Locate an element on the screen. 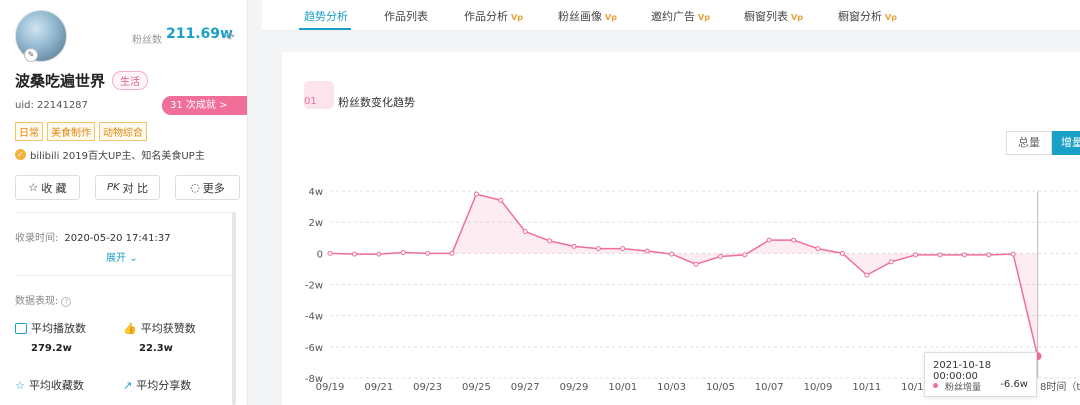 This screenshot has width=1080, height=405. collect-value: 2020-05-20 17:41:37 is located at coordinates (117, 238).